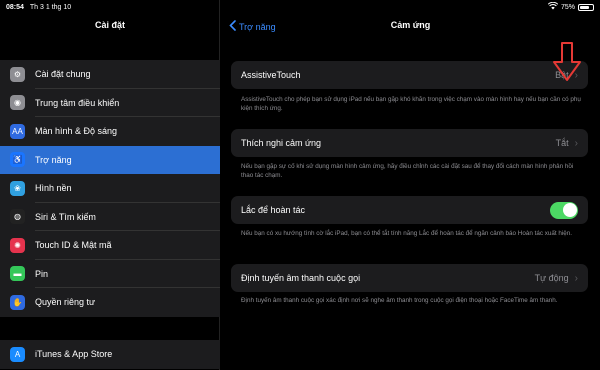  I want to click on sidebar-item-control-center: ◉ Trung tâm điều khiển, so click(110, 103).